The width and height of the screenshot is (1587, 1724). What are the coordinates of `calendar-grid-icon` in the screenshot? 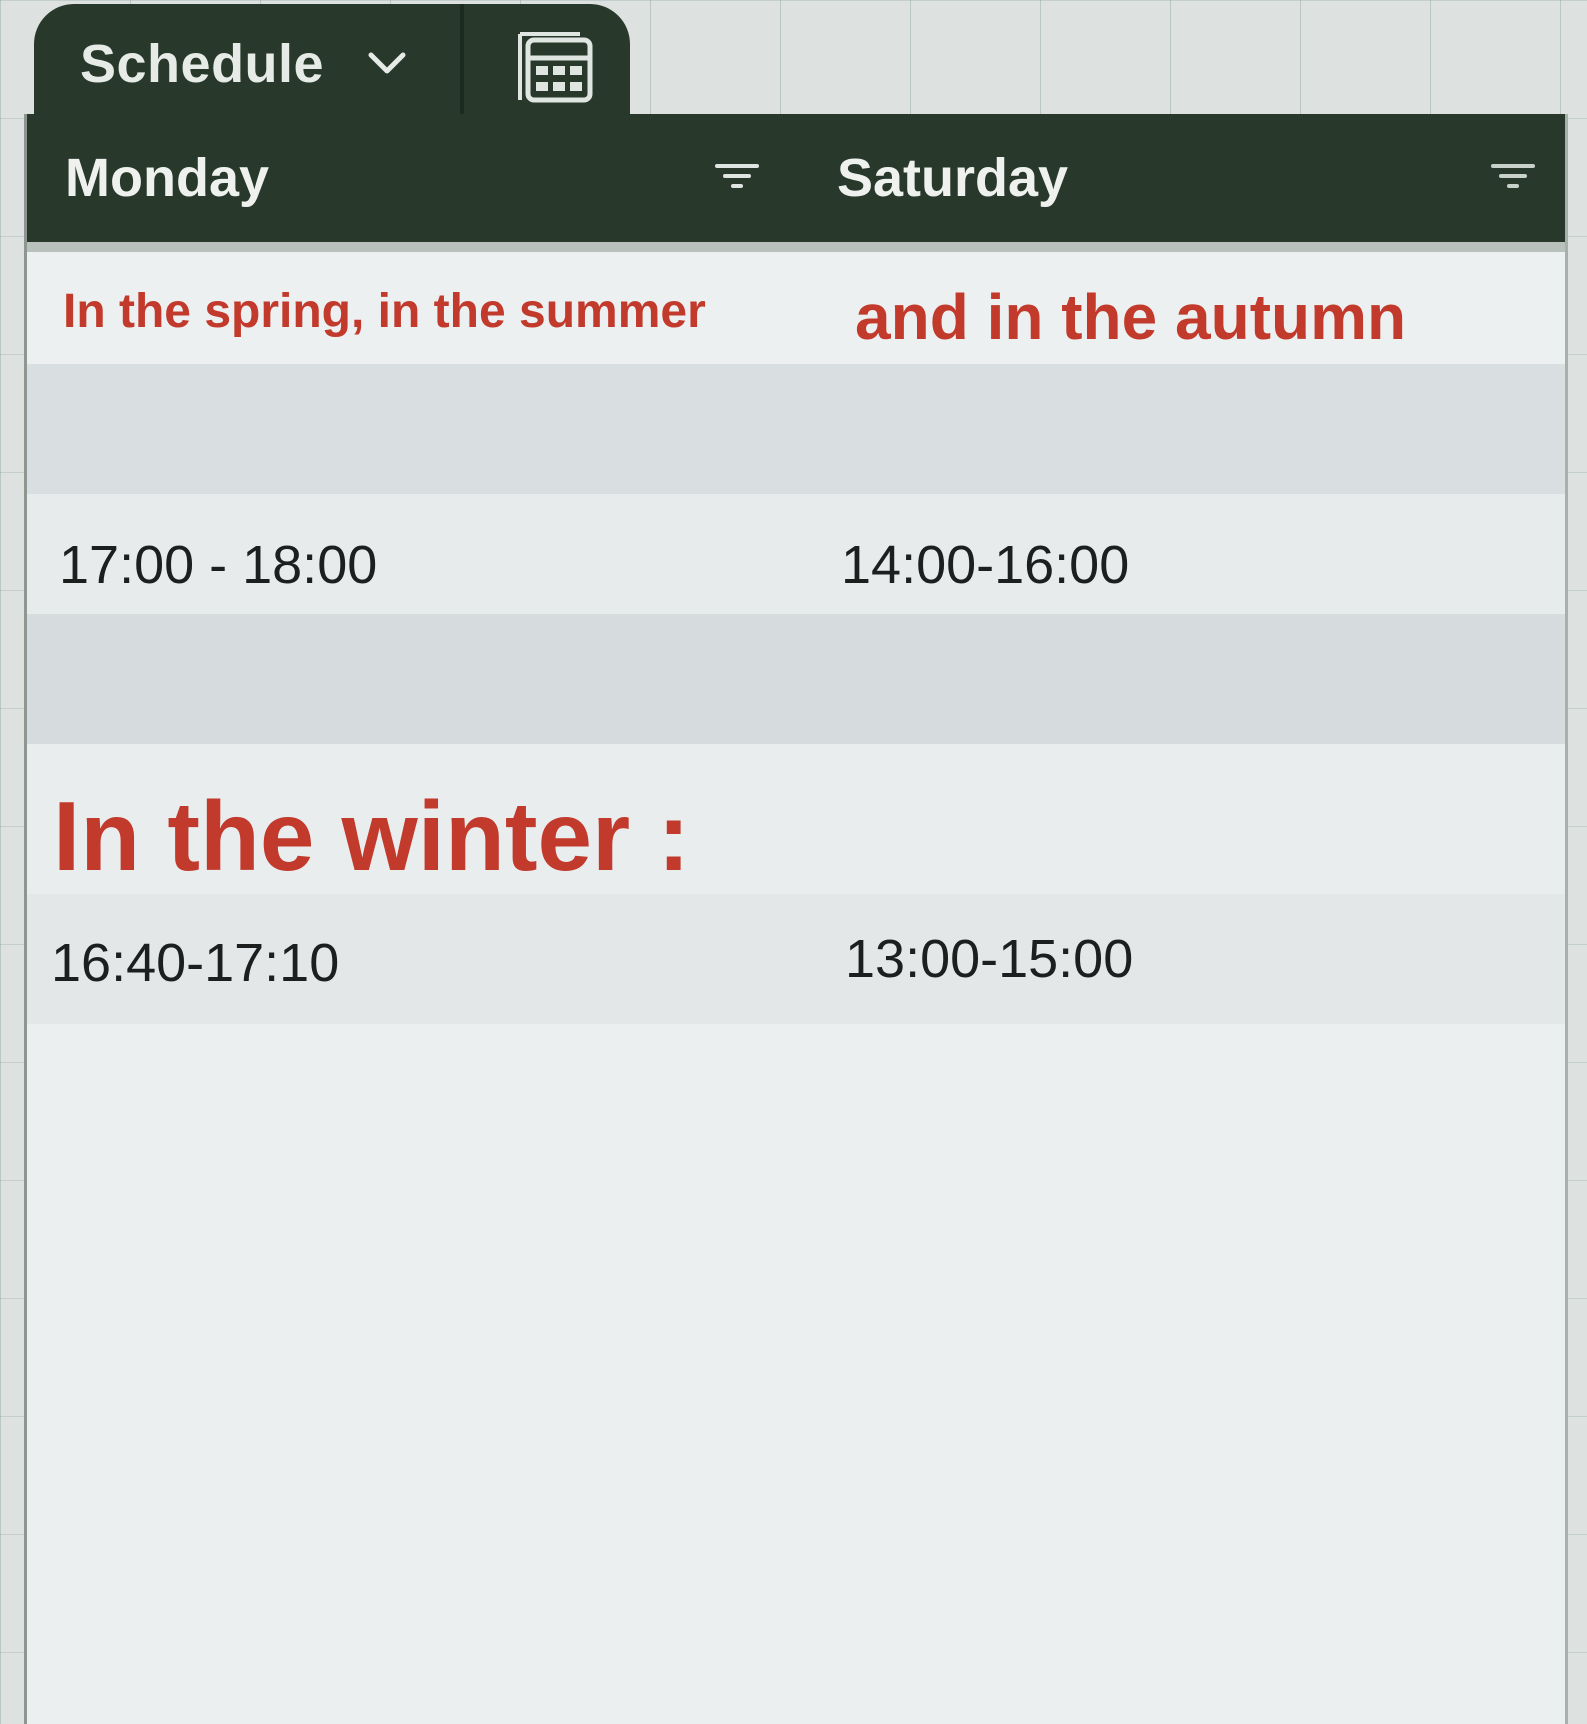 It's located at (558, 70).